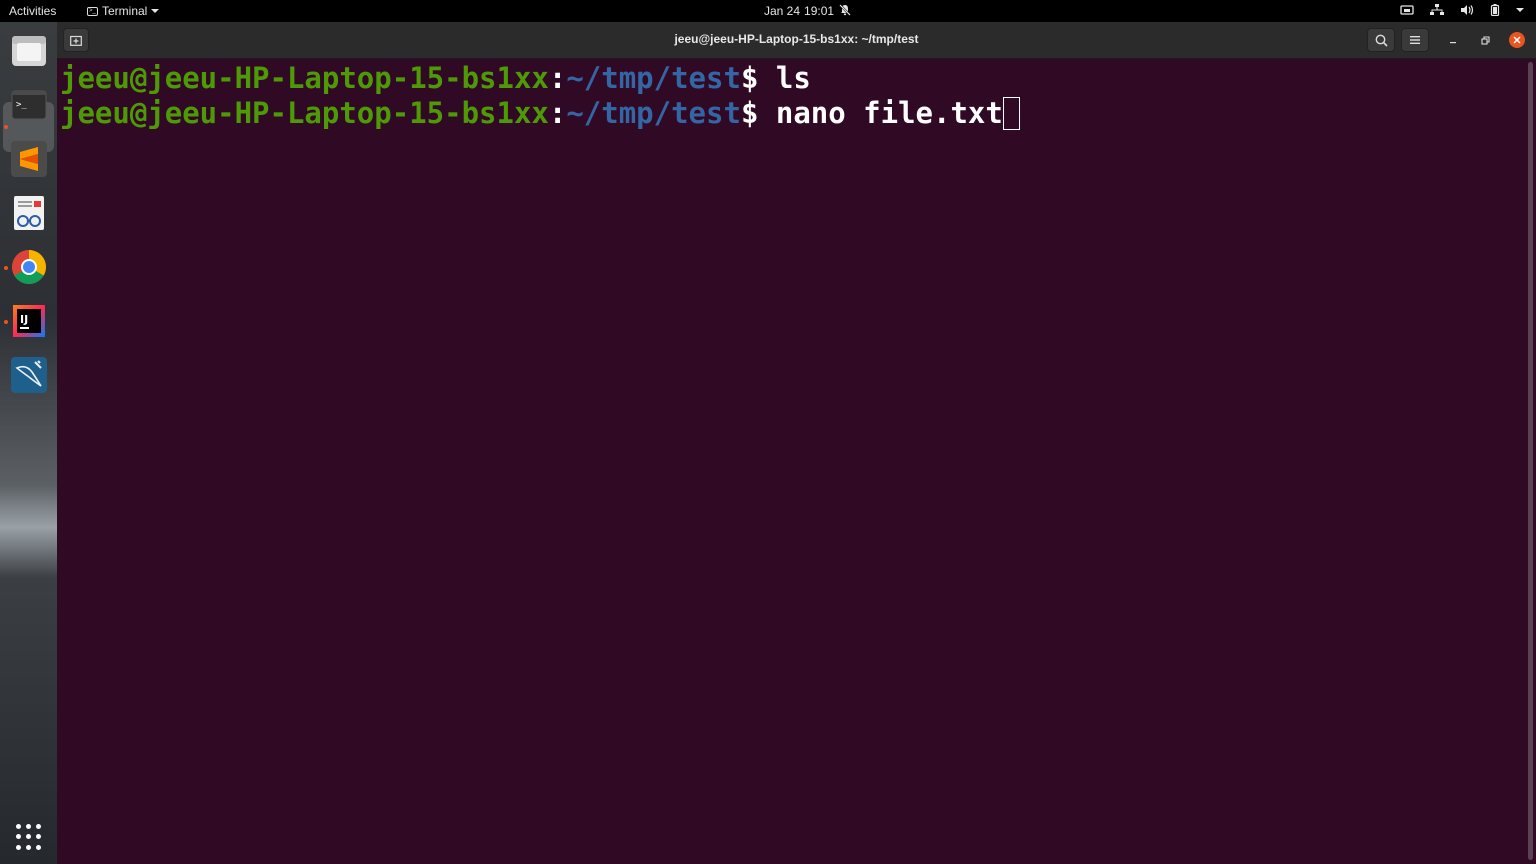  I want to click on close-icon, so click(1517, 40).